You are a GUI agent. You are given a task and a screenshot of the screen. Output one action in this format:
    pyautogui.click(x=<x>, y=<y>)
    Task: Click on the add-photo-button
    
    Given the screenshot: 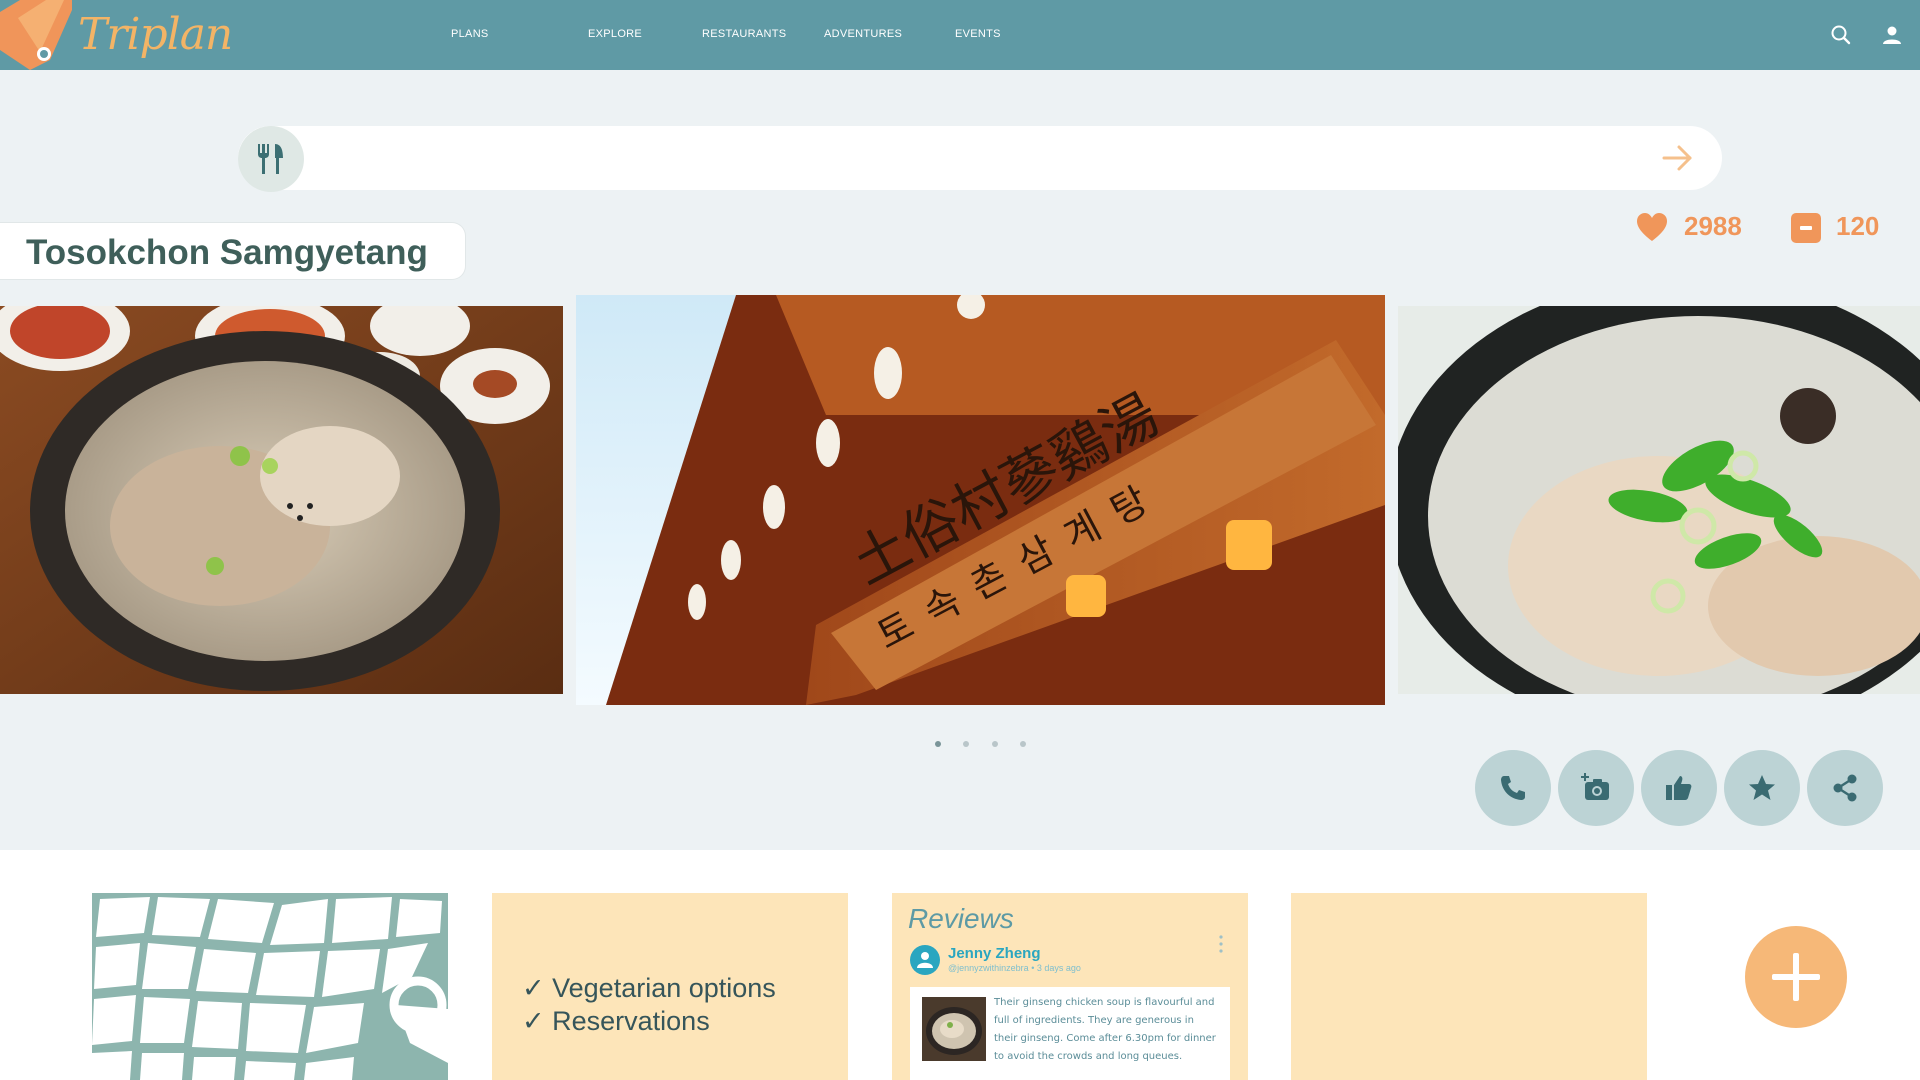 What is the action you would take?
    pyautogui.click(x=1596, y=788)
    